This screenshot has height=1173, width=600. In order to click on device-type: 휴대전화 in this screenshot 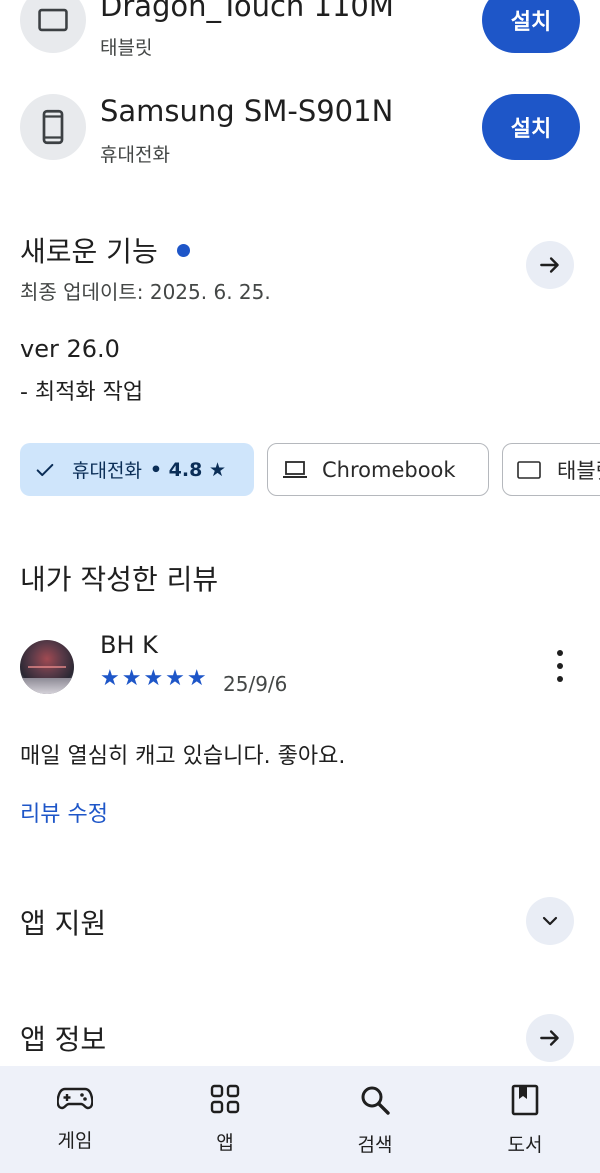, I will do `click(135, 155)`.